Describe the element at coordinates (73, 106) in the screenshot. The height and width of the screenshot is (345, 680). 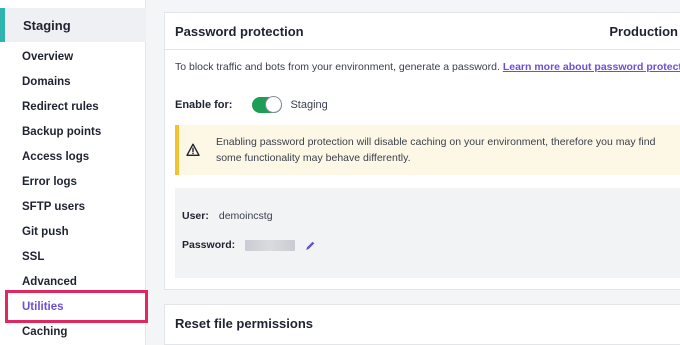
I see `sidebar-item-redirect-rules: Redirect rules` at that location.